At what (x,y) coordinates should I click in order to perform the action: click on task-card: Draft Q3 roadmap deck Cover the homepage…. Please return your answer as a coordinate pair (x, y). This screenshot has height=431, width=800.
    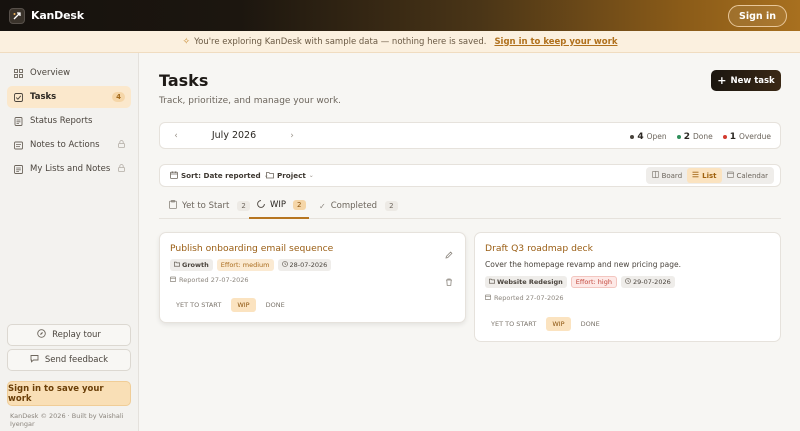
    Looking at the image, I should click on (627, 287).